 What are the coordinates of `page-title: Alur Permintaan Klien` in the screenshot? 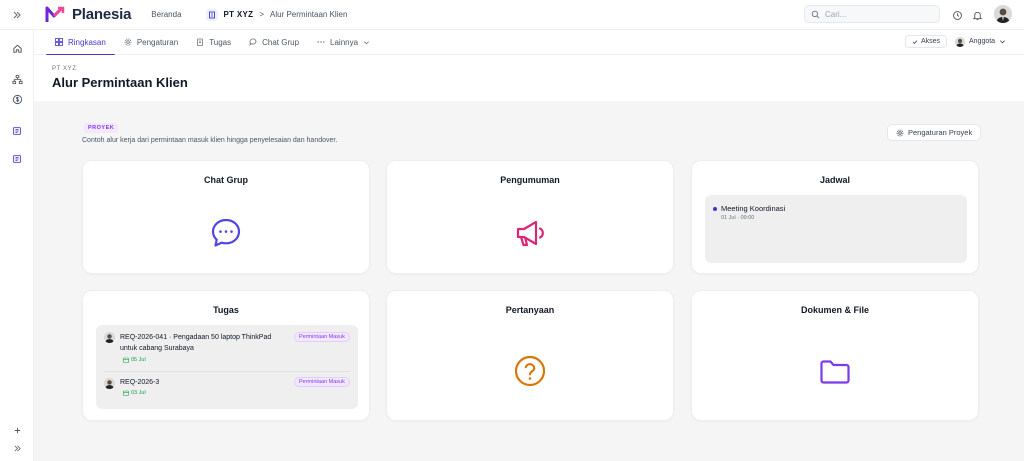 It's located at (120, 82).